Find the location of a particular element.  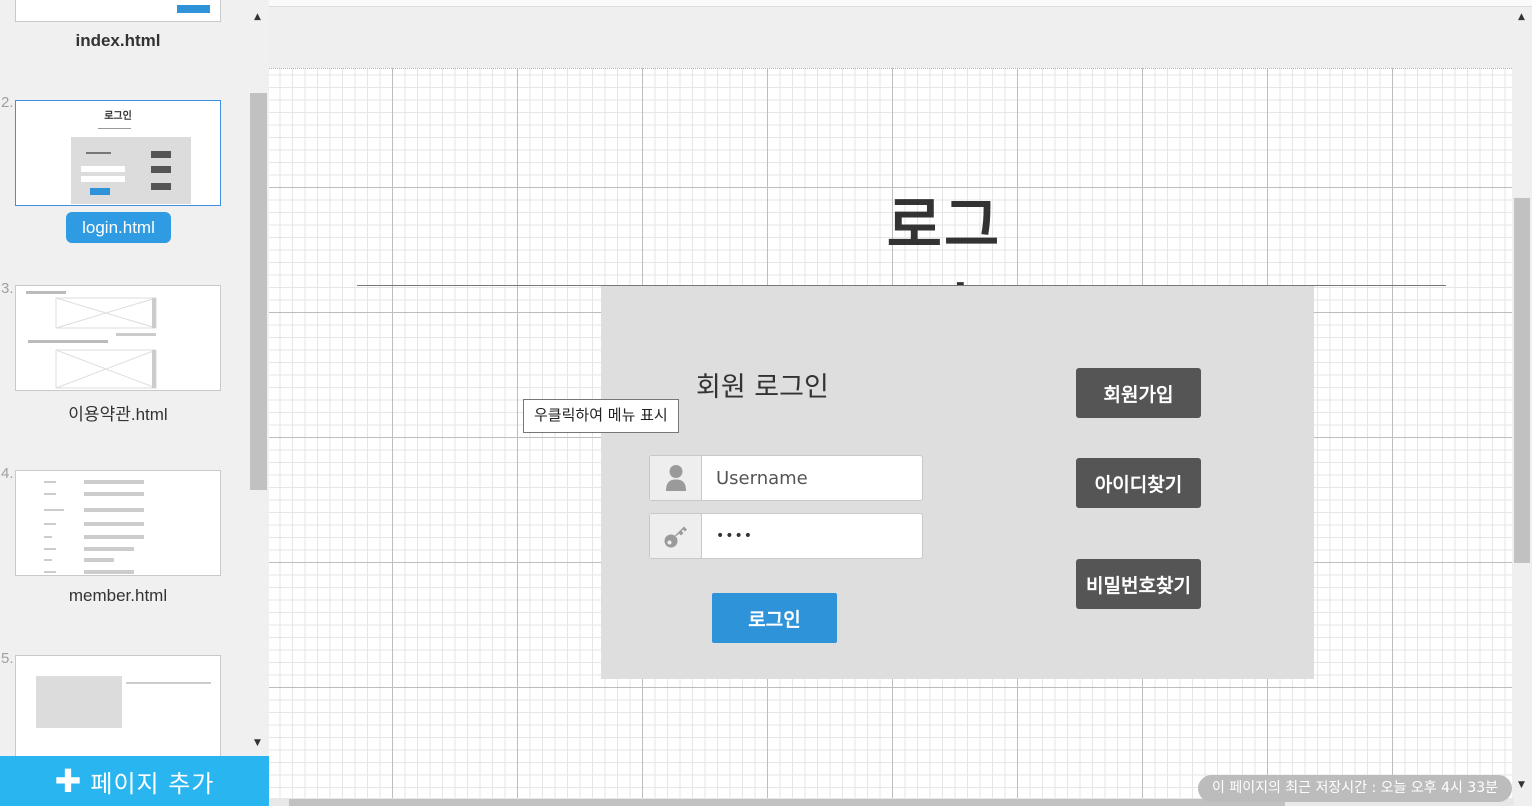

scroll-up-arrow-icon: ▲ is located at coordinates (257, 17).